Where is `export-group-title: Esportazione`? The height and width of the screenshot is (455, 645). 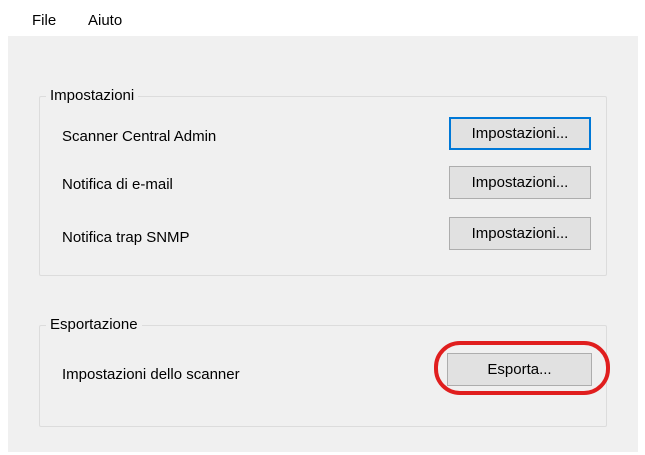
export-group-title: Esportazione is located at coordinates (94, 324).